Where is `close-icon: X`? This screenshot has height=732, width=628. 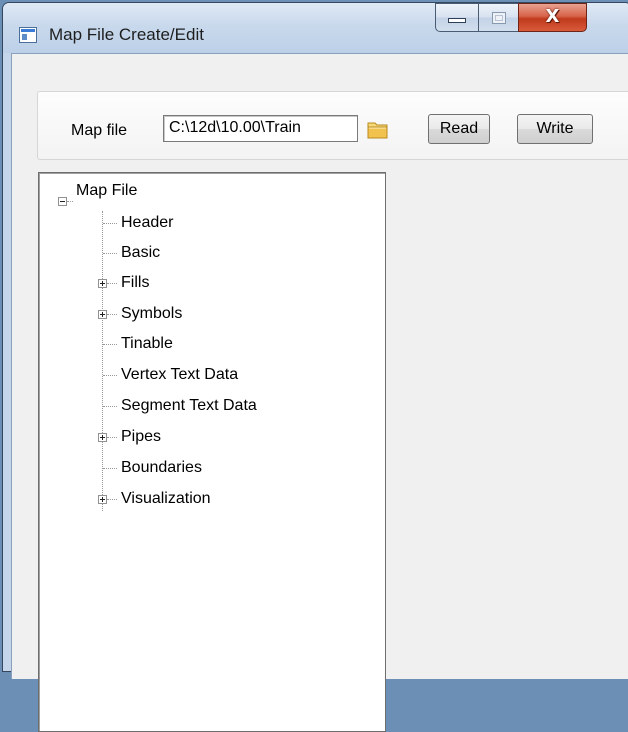
close-icon: X is located at coordinates (552, 16).